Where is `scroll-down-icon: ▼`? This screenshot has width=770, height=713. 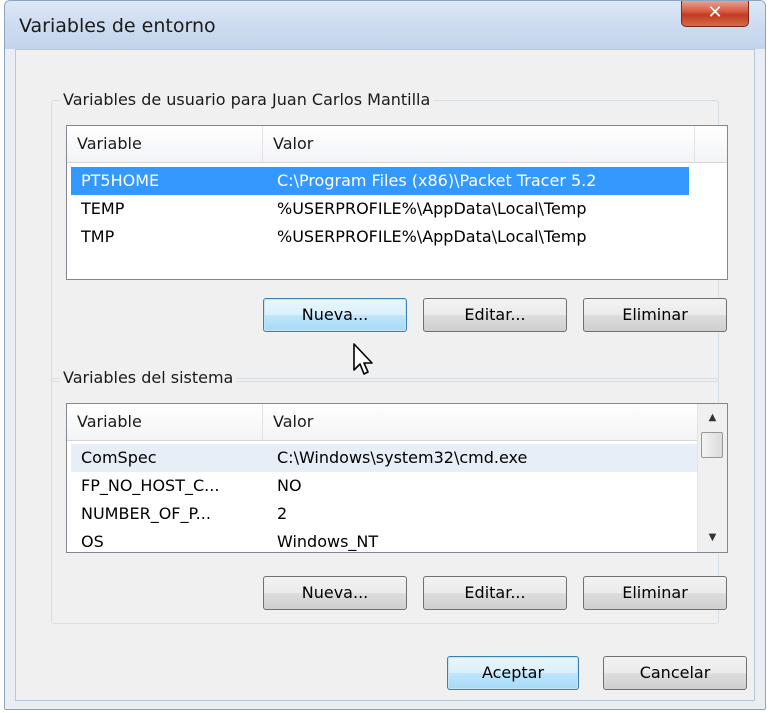
scroll-down-icon: ▼ is located at coordinates (712, 538).